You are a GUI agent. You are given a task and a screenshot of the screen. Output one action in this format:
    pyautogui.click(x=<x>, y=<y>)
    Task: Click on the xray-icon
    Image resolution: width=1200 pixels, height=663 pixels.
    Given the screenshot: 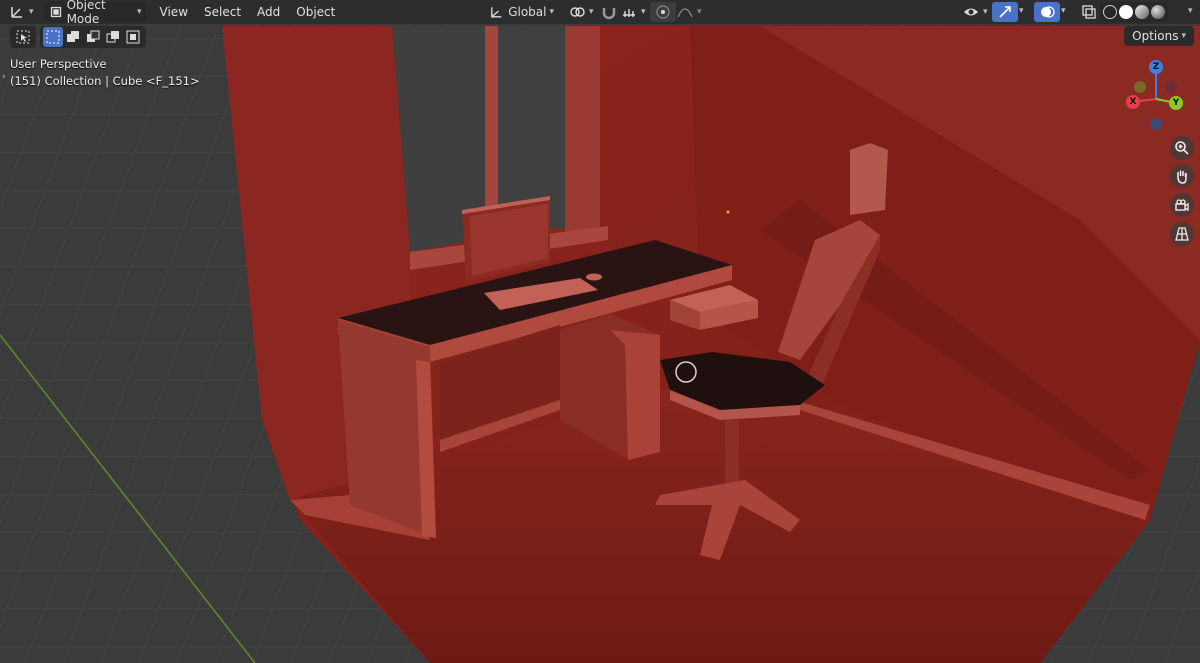 What is the action you would take?
    pyautogui.click(x=1089, y=12)
    